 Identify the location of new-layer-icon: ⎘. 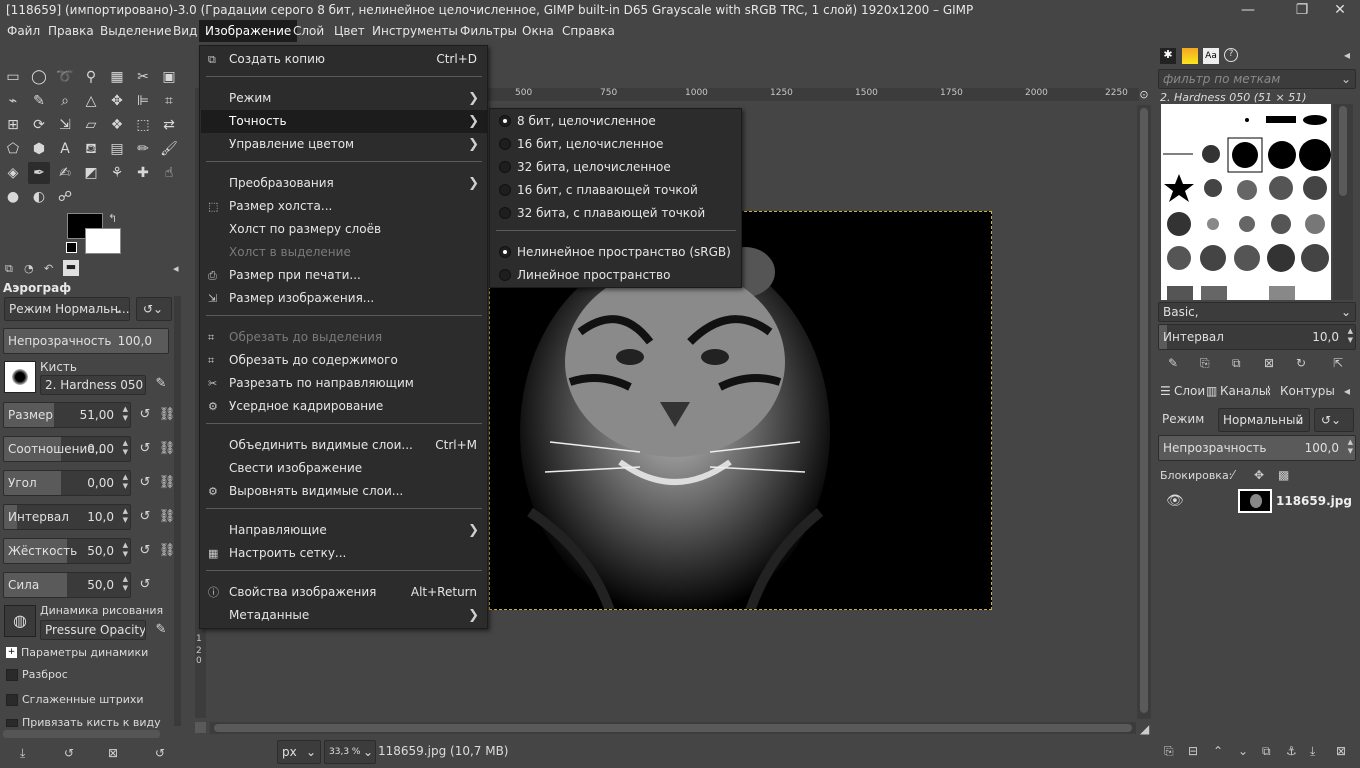
(1169, 751).